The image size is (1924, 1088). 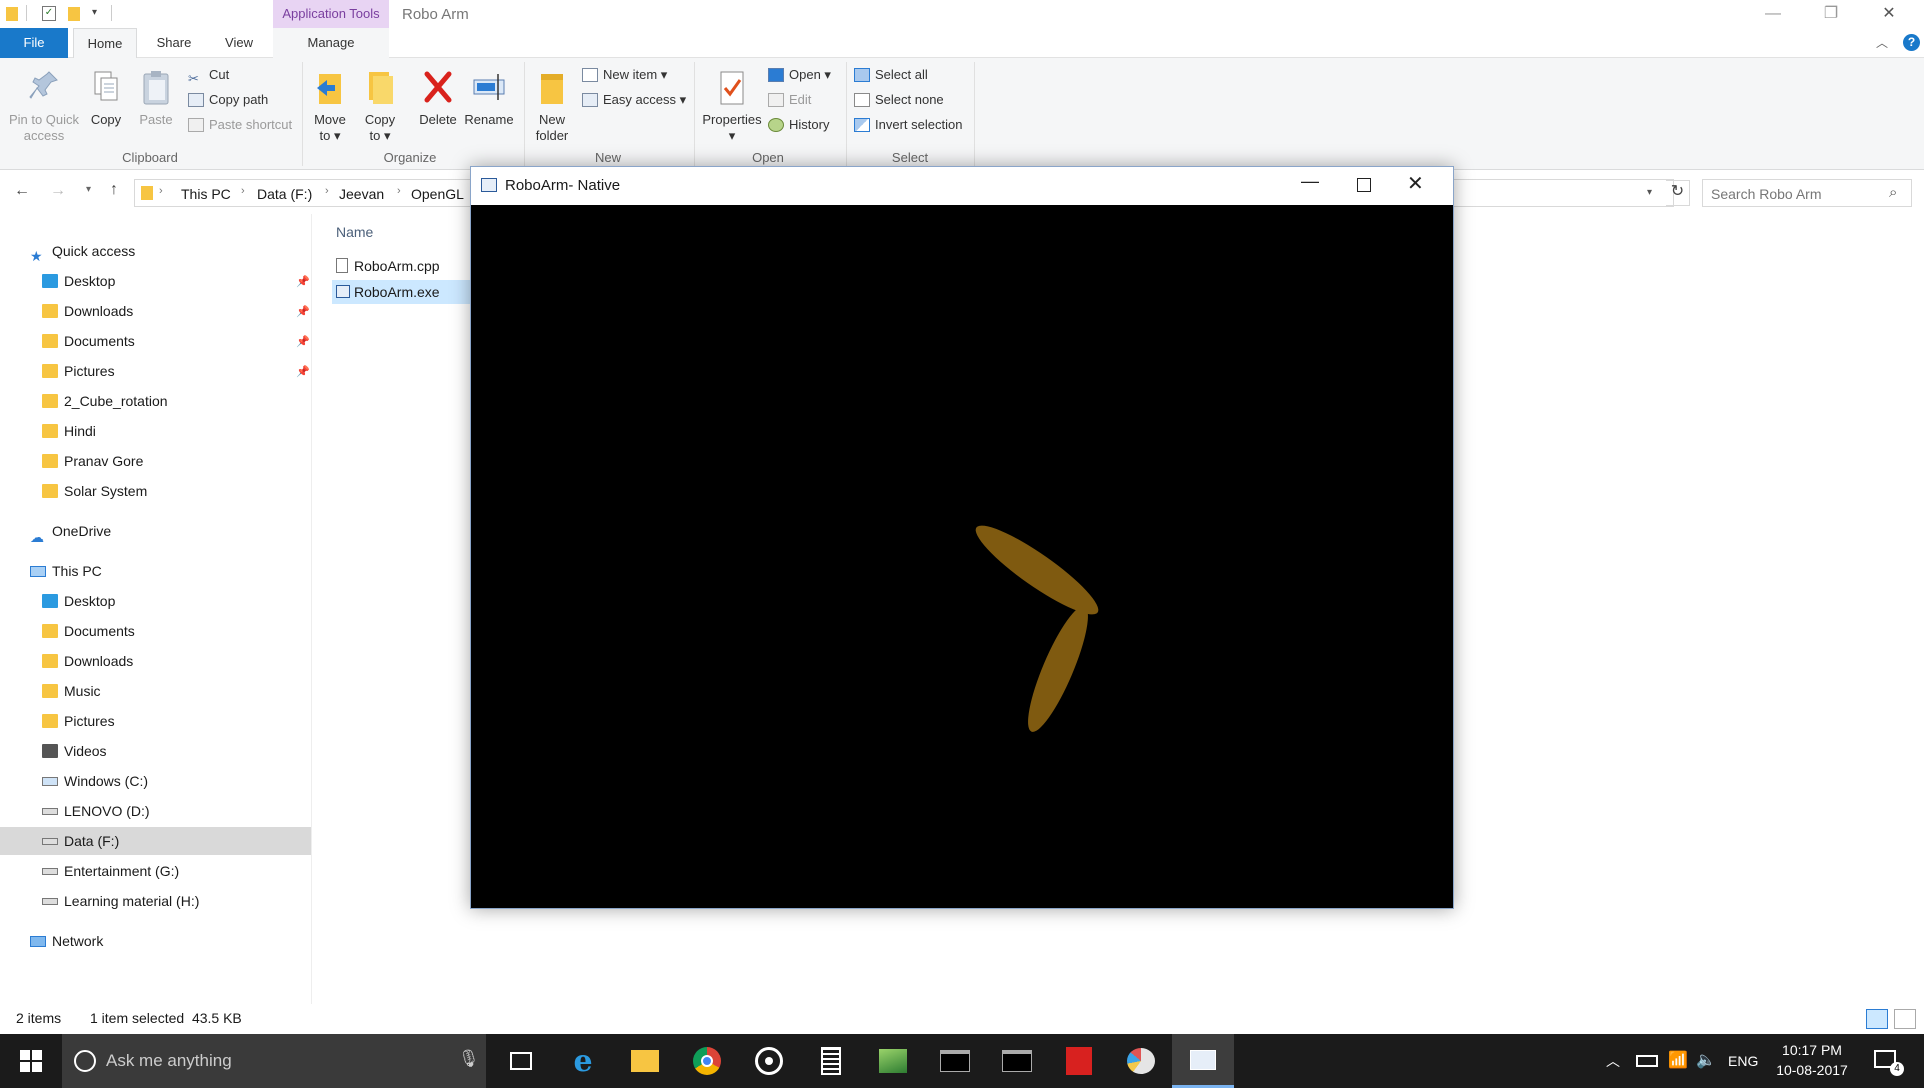 What do you see at coordinates (66, 941) in the screenshot?
I see `nav-network: Network` at bounding box center [66, 941].